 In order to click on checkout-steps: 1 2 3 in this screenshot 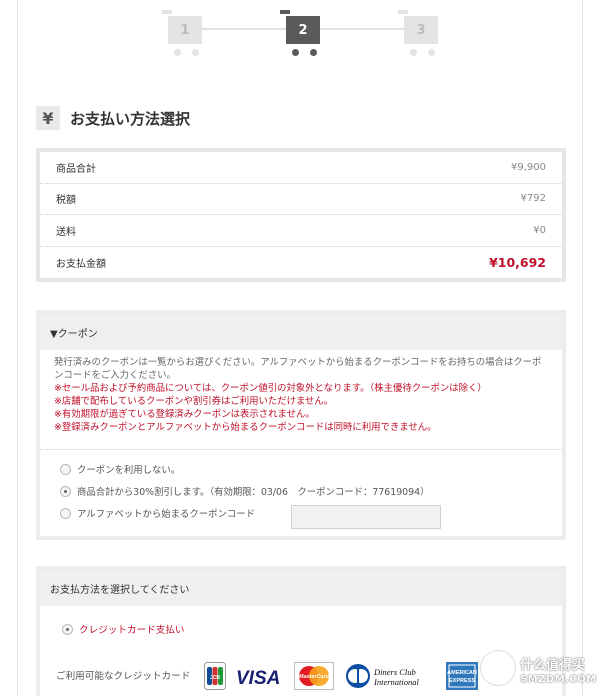, I will do `click(300, 30)`.